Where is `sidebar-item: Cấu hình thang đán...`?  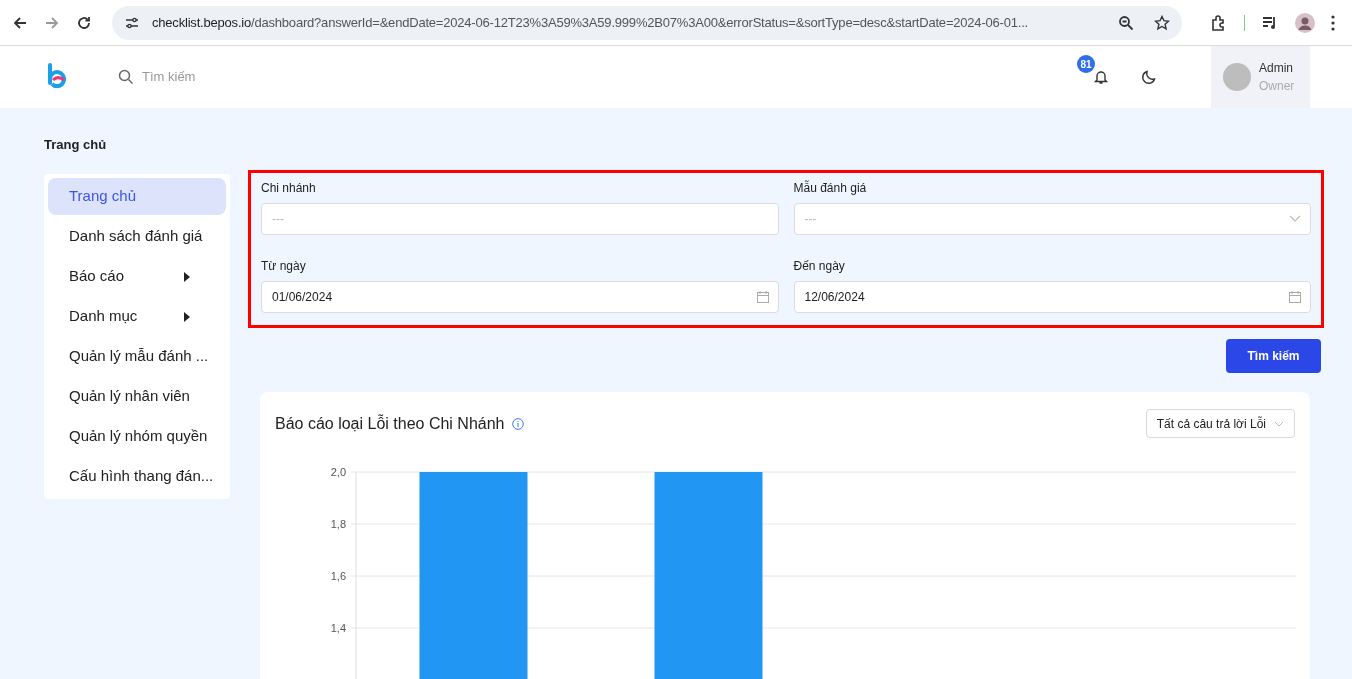 sidebar-item: Cấu hình thang đán... is located at coordinates (137, 476).